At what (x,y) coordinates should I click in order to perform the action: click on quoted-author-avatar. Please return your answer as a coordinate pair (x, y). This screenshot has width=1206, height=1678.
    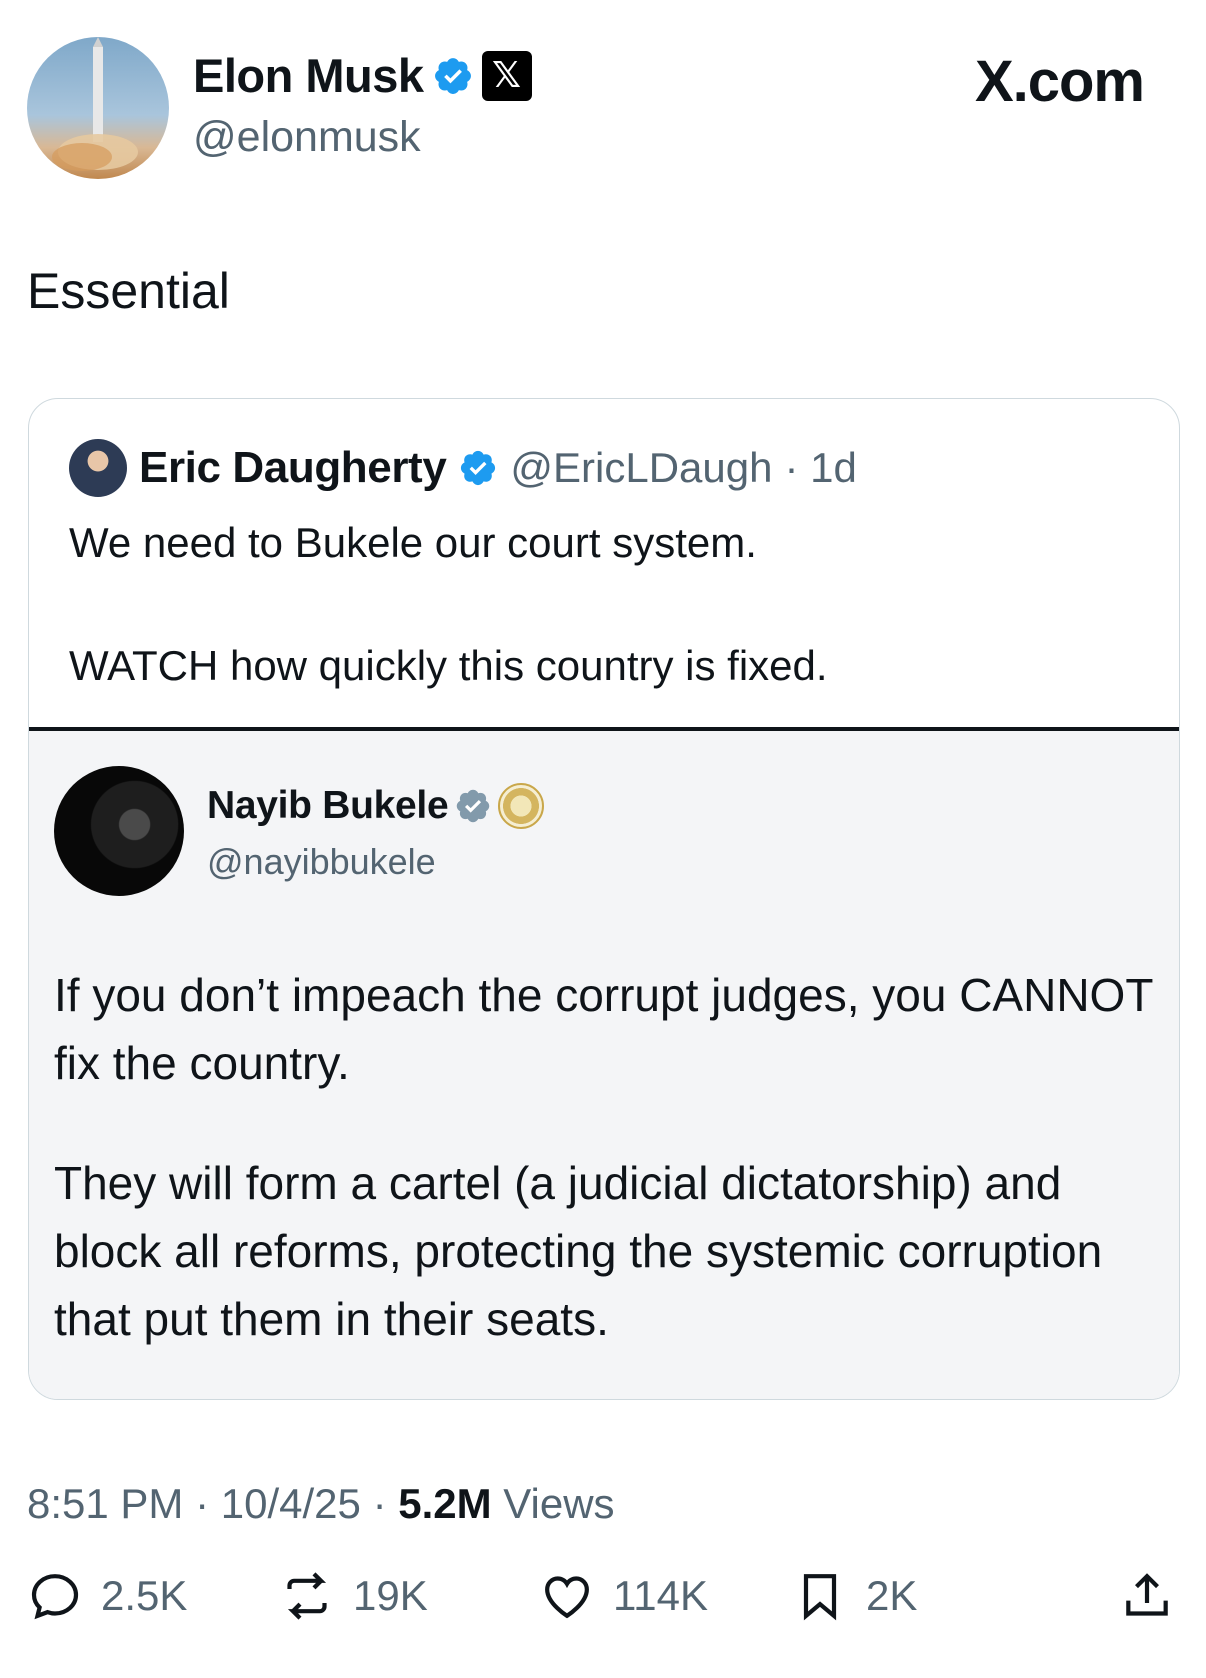
    Looking at the image, I should click on (98, 468).